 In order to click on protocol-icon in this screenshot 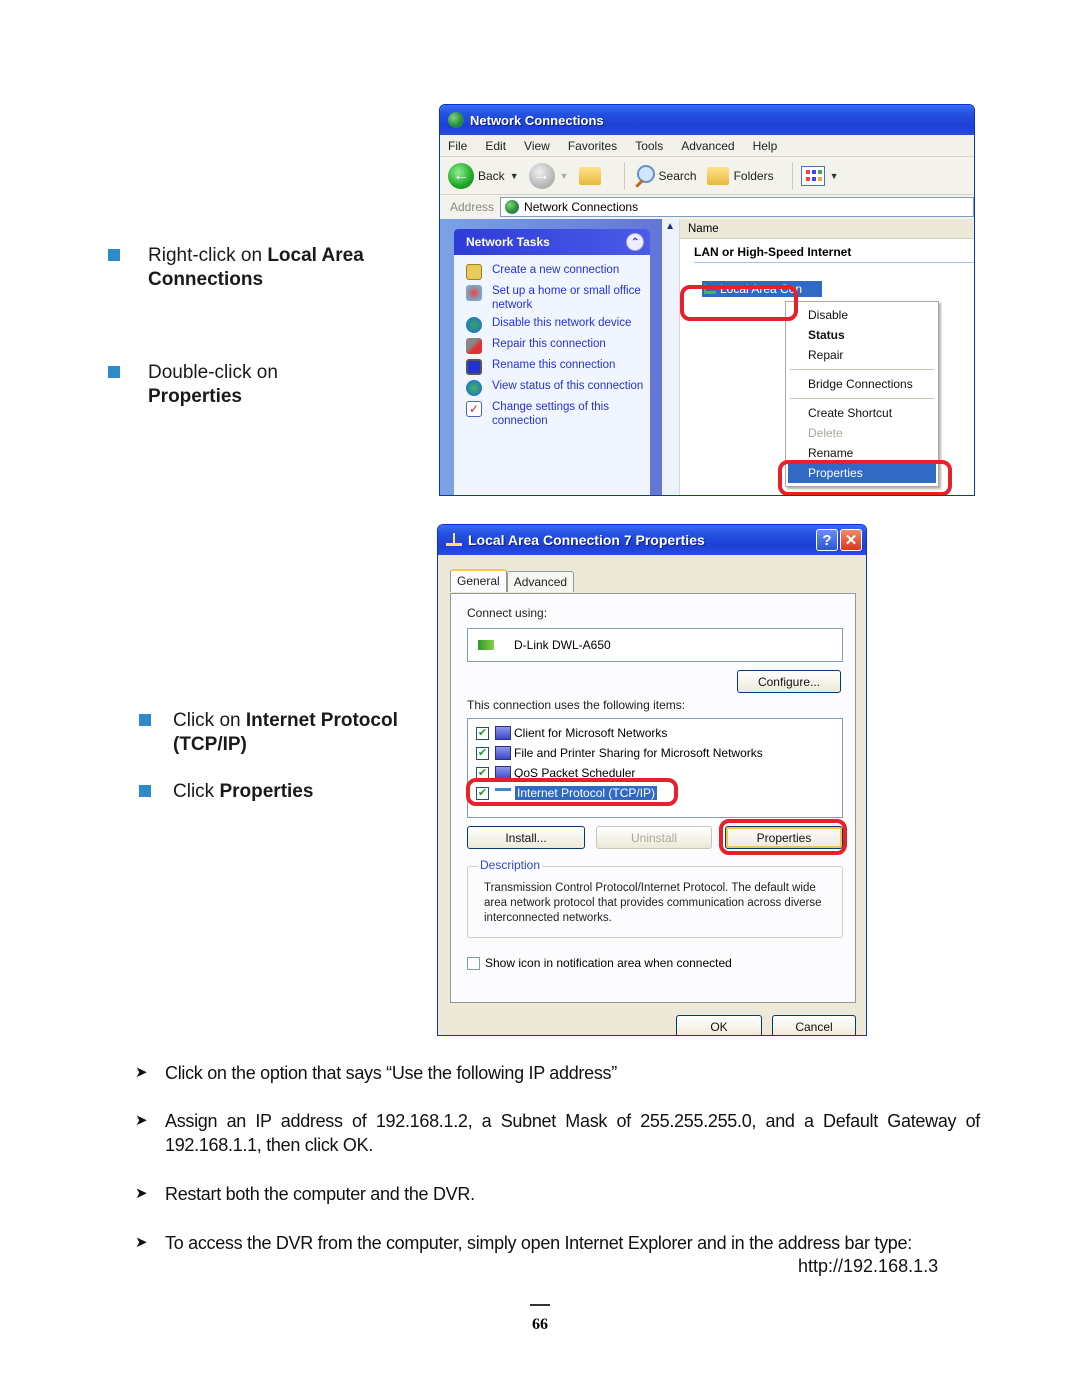, I will do `click(503, 793)`.